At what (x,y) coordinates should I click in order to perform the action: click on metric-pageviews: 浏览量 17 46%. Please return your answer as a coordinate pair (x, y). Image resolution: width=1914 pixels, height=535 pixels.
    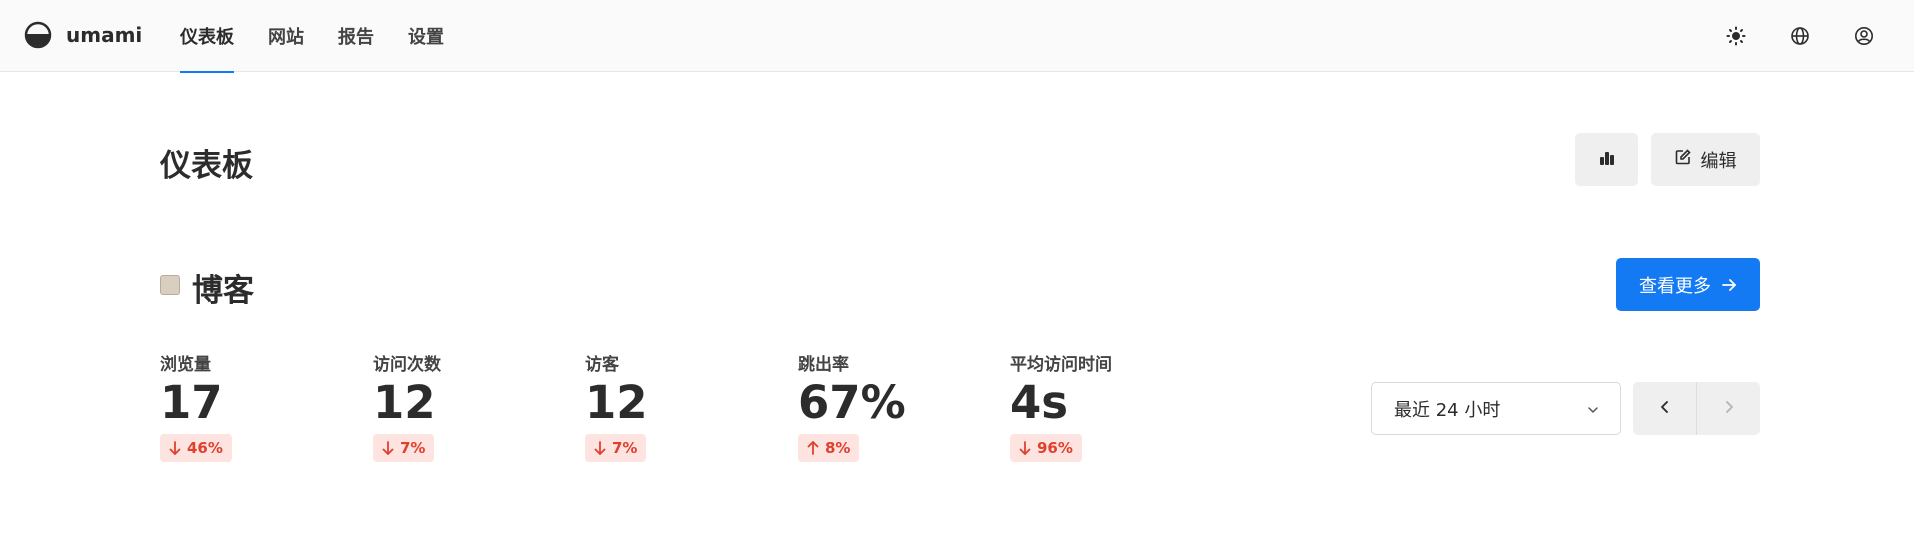
    Looking at the image, I should click on (196, 406).